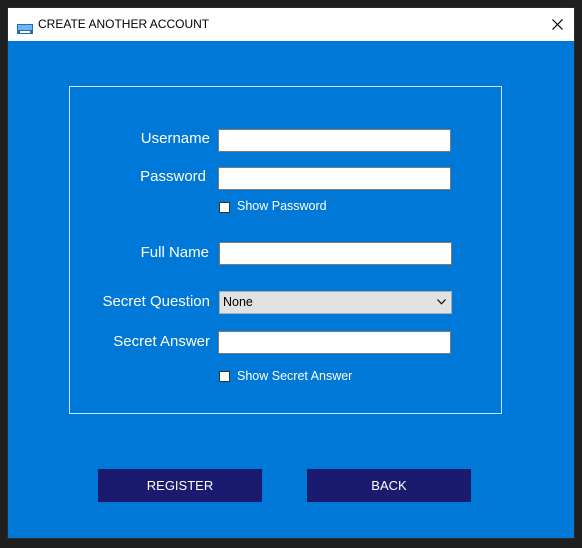 The height and width of the screenshot is (548, 582). Describe the element at coordinates (224, 376) in the screenshot. I see `show-secret-answer-checkbox` at that location.